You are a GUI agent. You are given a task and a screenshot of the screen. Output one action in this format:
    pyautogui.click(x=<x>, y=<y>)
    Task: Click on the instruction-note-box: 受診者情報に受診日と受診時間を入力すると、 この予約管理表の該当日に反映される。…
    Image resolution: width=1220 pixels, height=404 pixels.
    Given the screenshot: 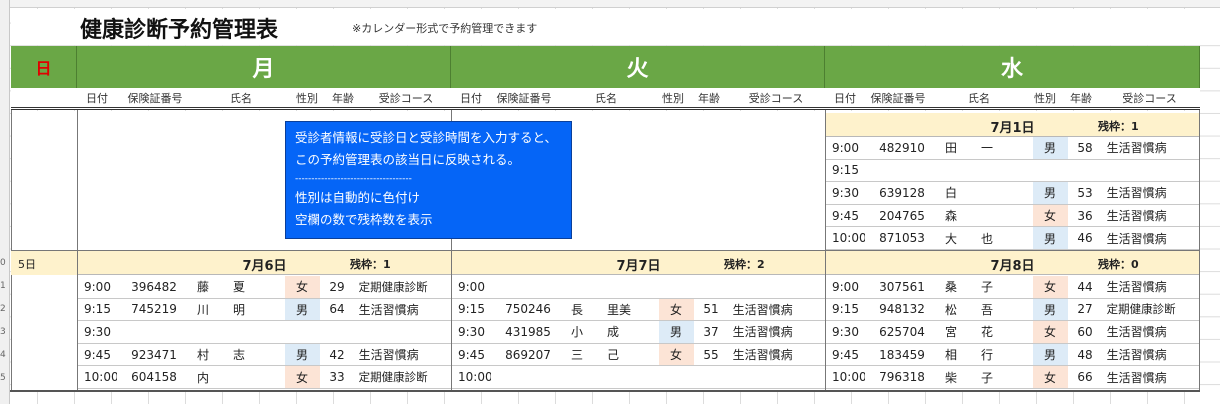 What is the action you would take?
    pyautogui.click(x=428, y=180)
    